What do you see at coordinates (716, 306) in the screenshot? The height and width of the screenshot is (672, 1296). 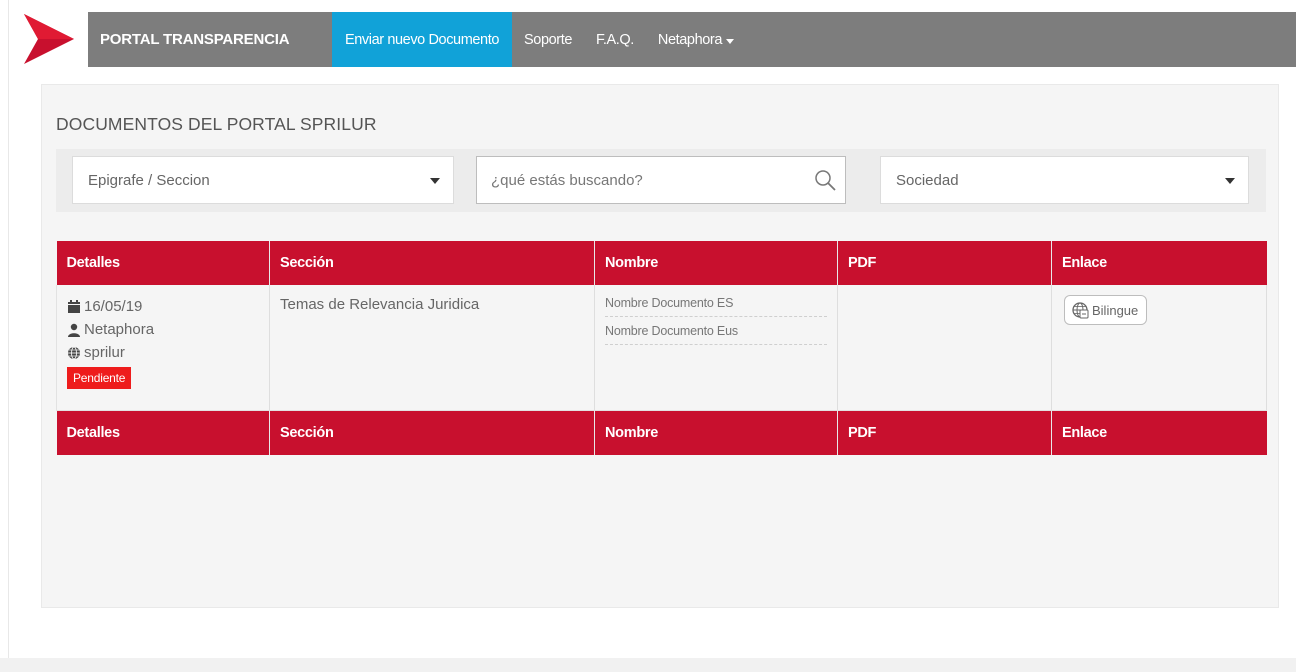 I see `document-name-es: Nombre Documento ES` at bounding box center [716, 306].